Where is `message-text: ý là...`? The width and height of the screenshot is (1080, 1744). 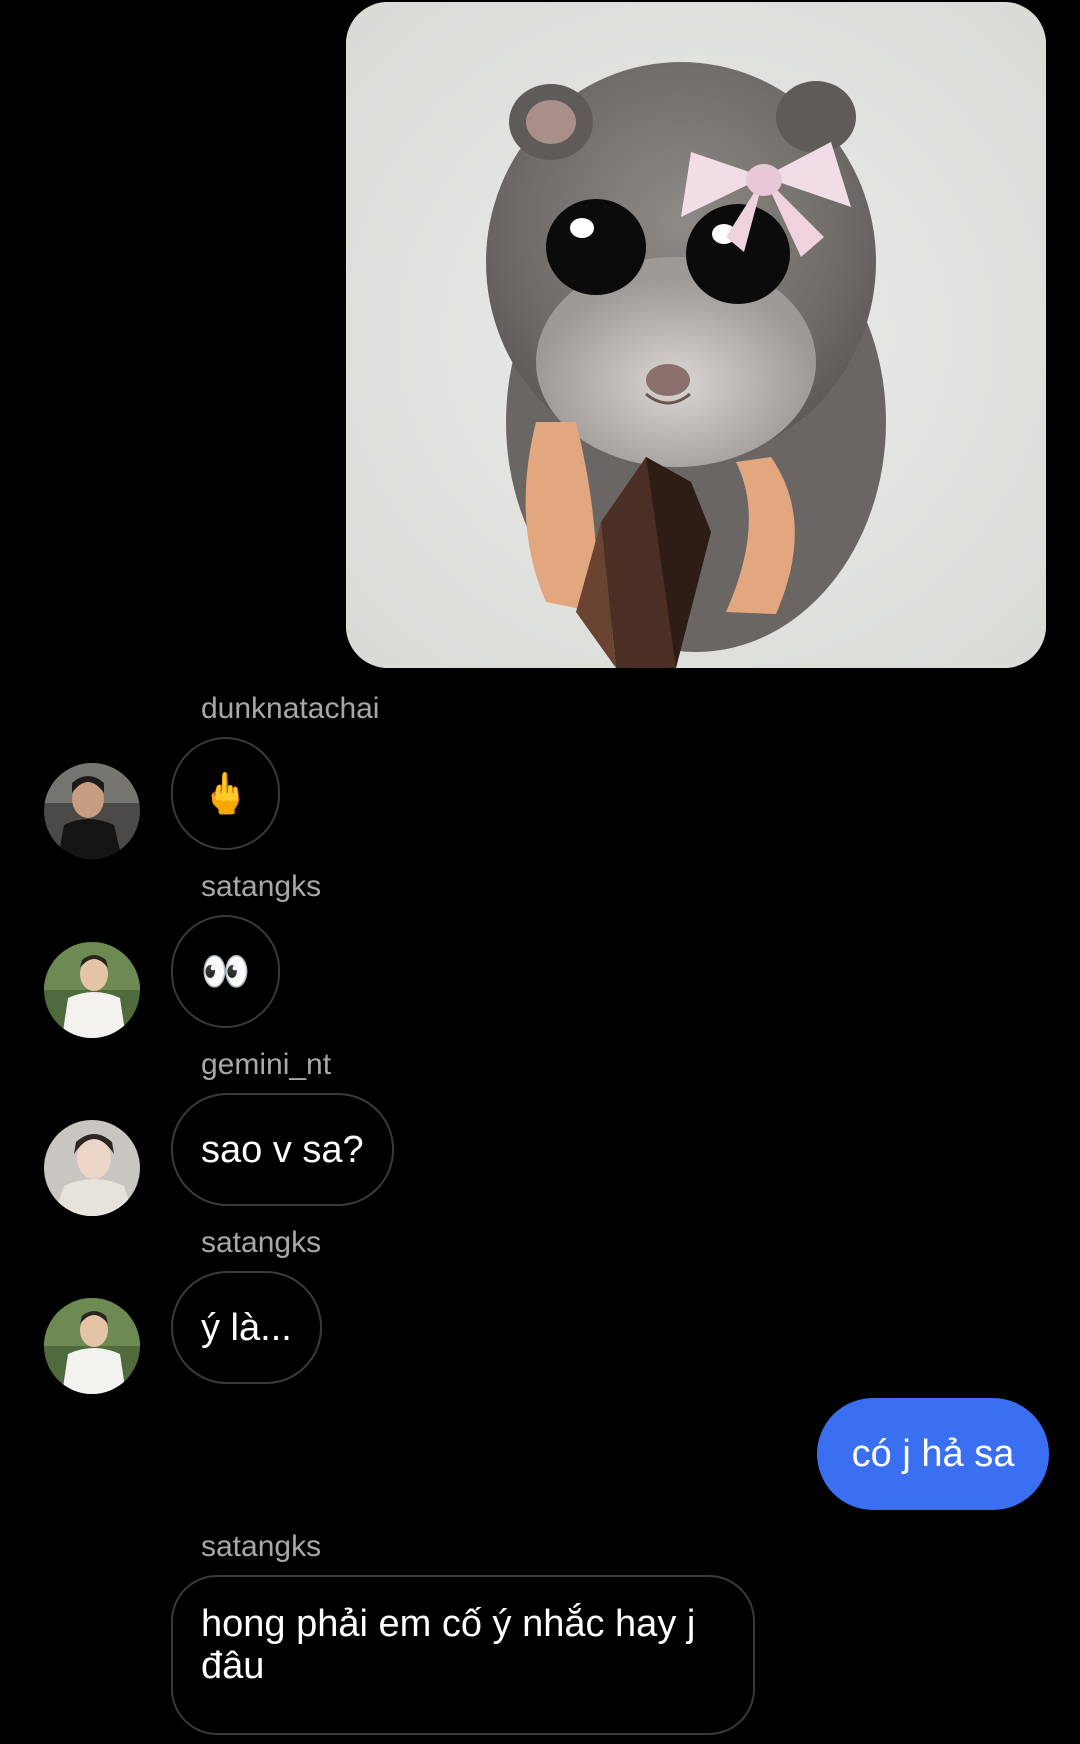 message-text: ý là... is located at coordinates (246, 1327).